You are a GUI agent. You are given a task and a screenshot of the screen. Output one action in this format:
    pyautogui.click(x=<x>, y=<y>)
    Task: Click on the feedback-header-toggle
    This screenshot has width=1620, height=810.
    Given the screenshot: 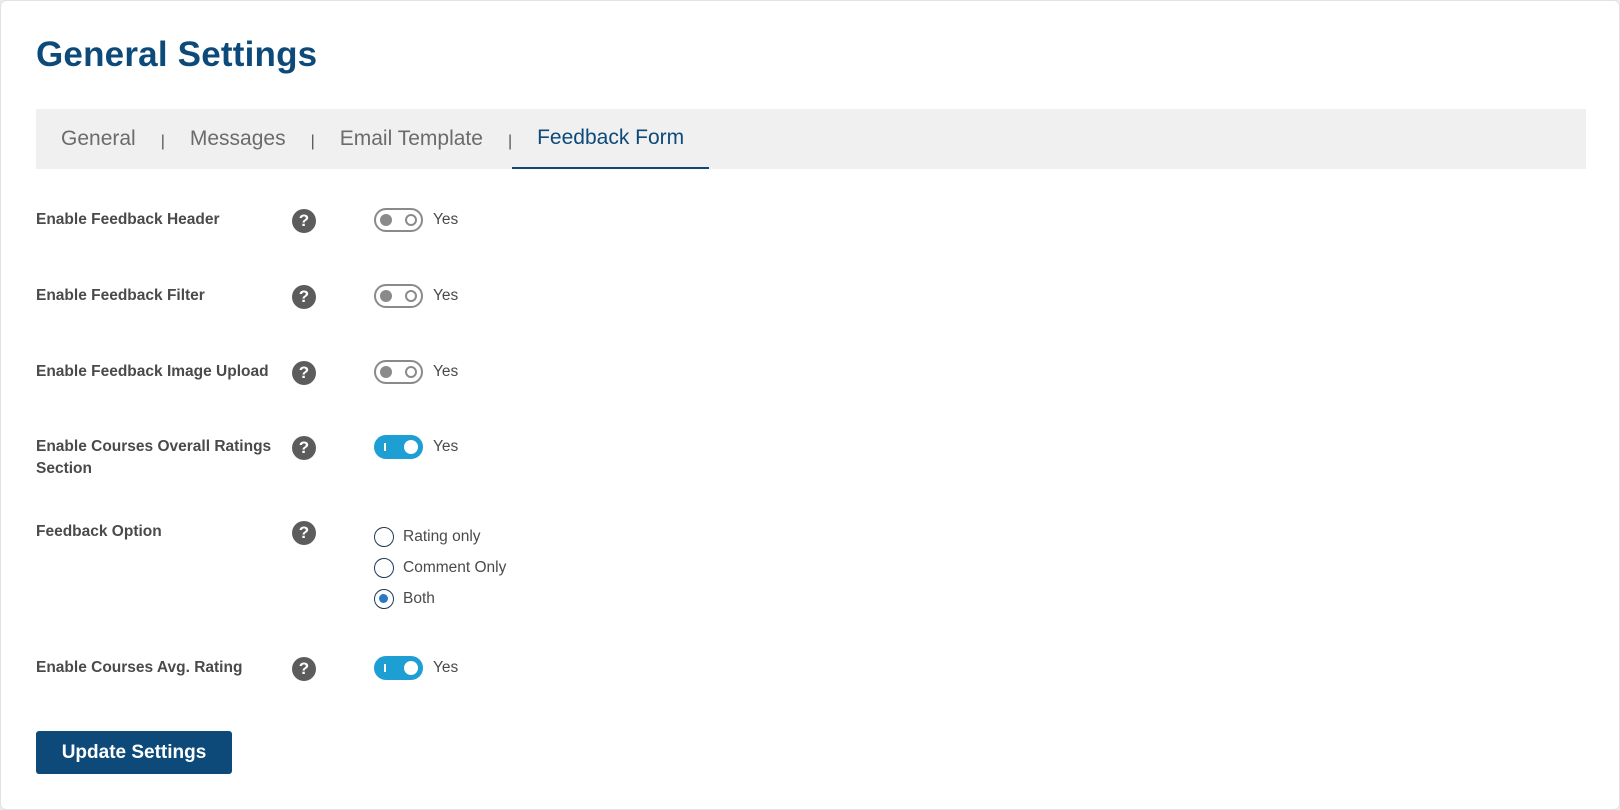 What is the action you would take?
    pyautogui.click(x=398, y=220)
    